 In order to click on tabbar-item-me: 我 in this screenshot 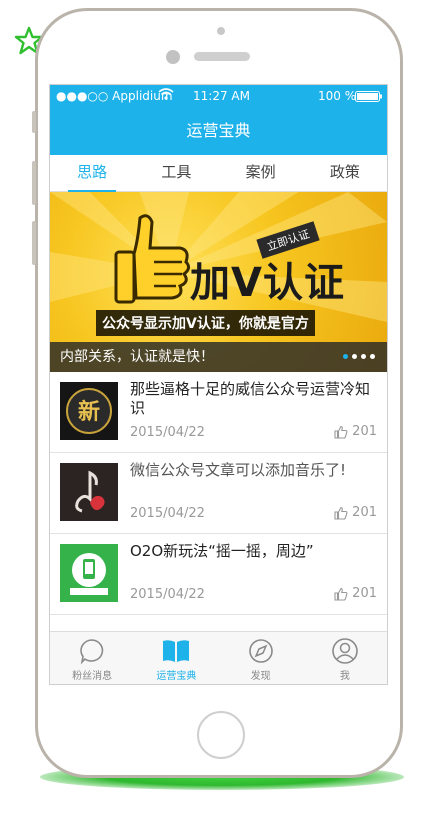, I will do `click(345, 658)`.